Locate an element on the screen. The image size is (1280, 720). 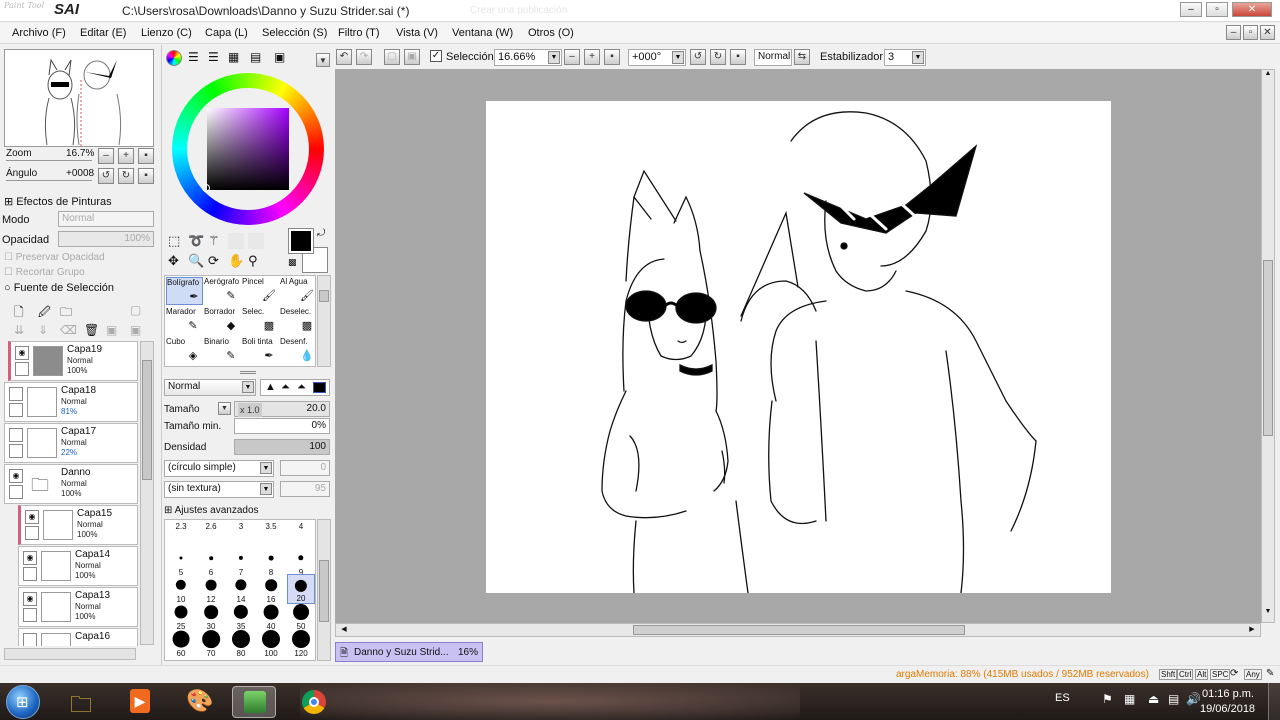
taskbar-media-player: ▶ is located at coordinates (140, 702).